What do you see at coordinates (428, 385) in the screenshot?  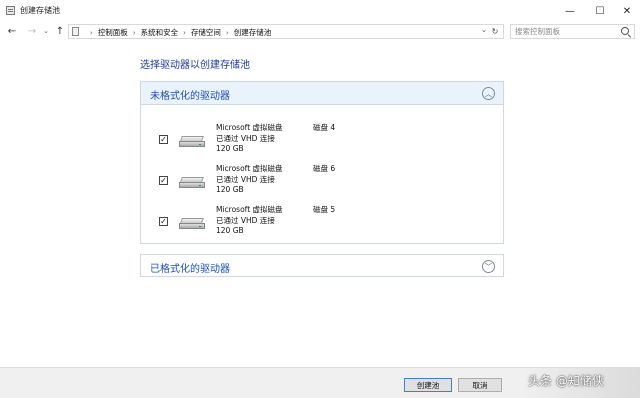 I see `create-pool-button: 创建池` at bounding box center [428, 385].